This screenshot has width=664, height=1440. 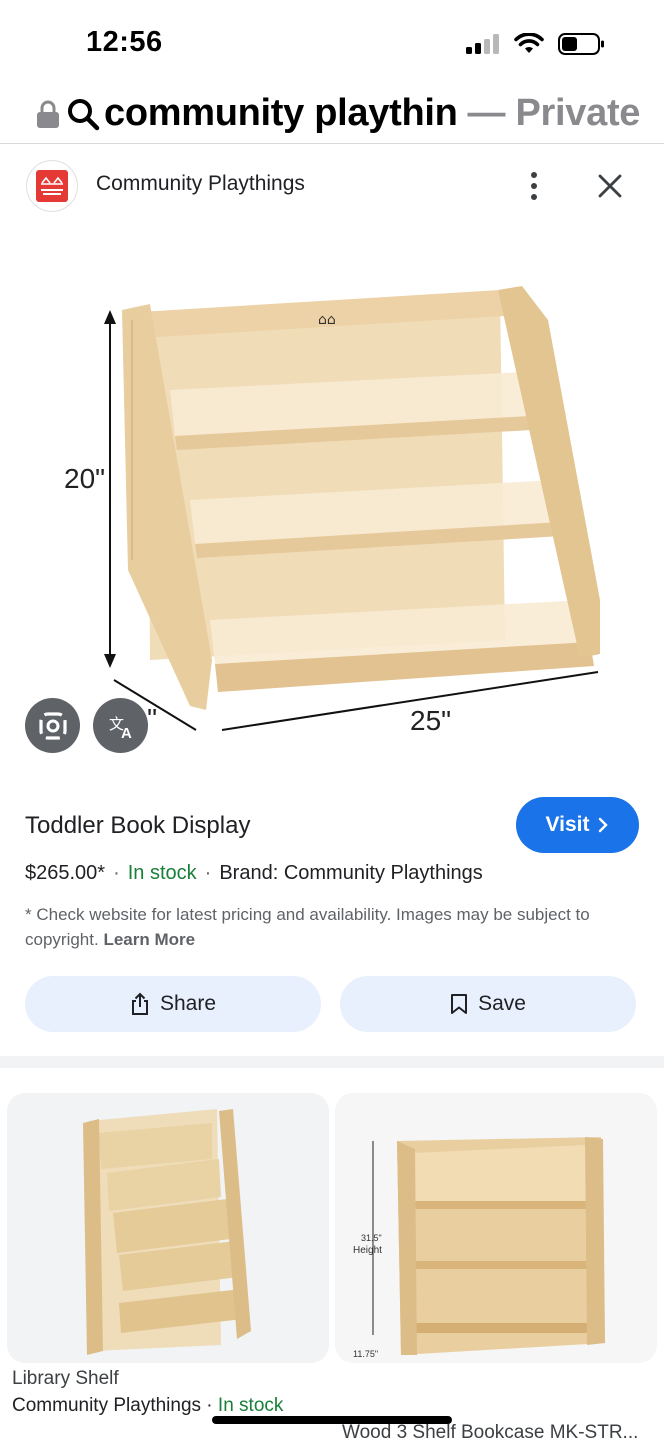 I want to click on translate-button: 文 A, so click(x=120, y=725).